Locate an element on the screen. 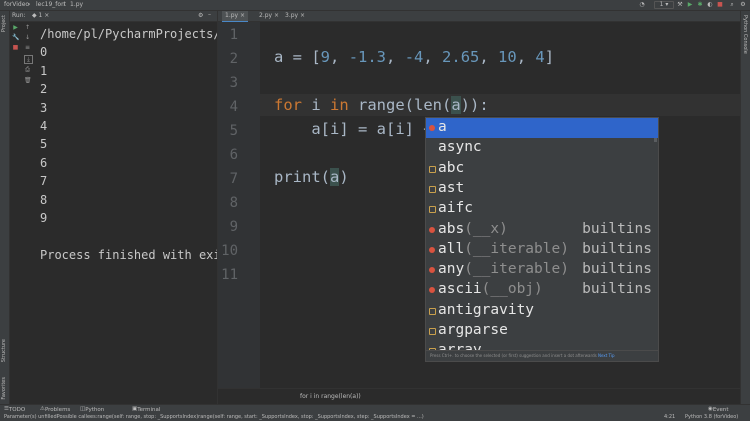 Image resolution: width=750 pixels, height=421 pixels. completion-item: all(__iterable) builtins is located at coordinates (542, 250).